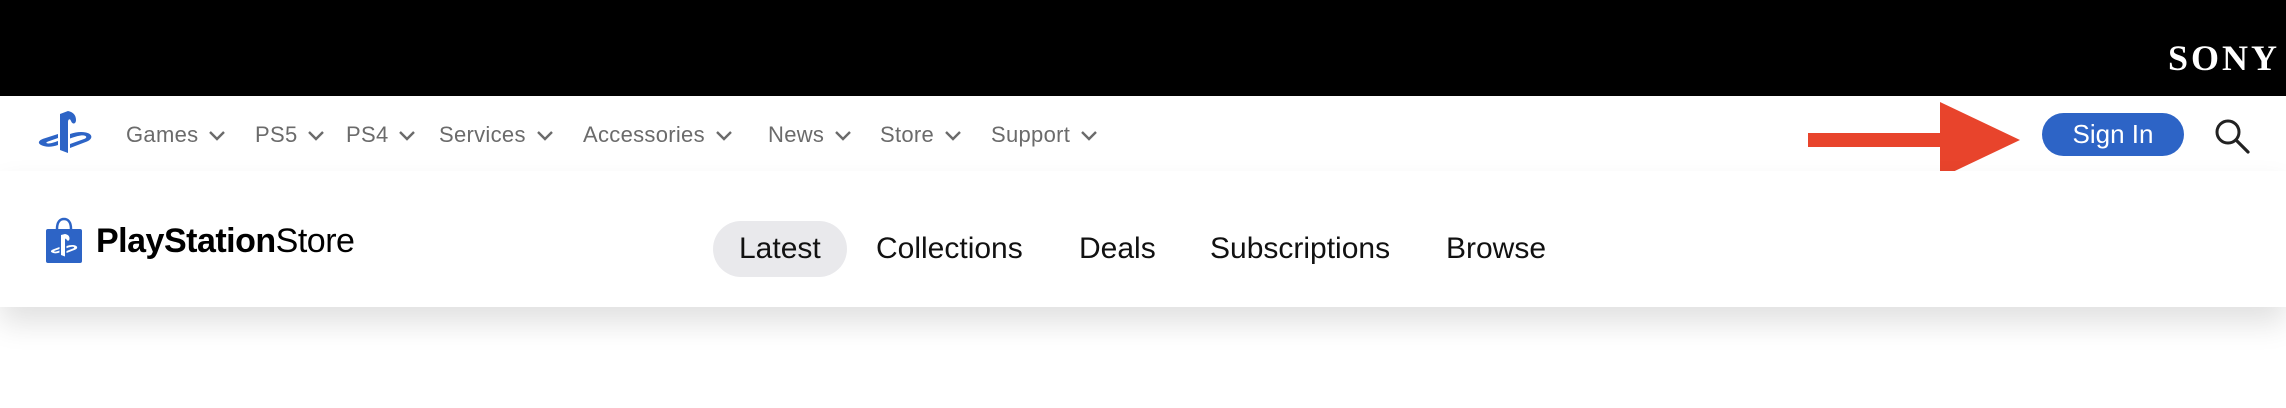  I want to click on nav-item-games: Games, so click(176, 135).